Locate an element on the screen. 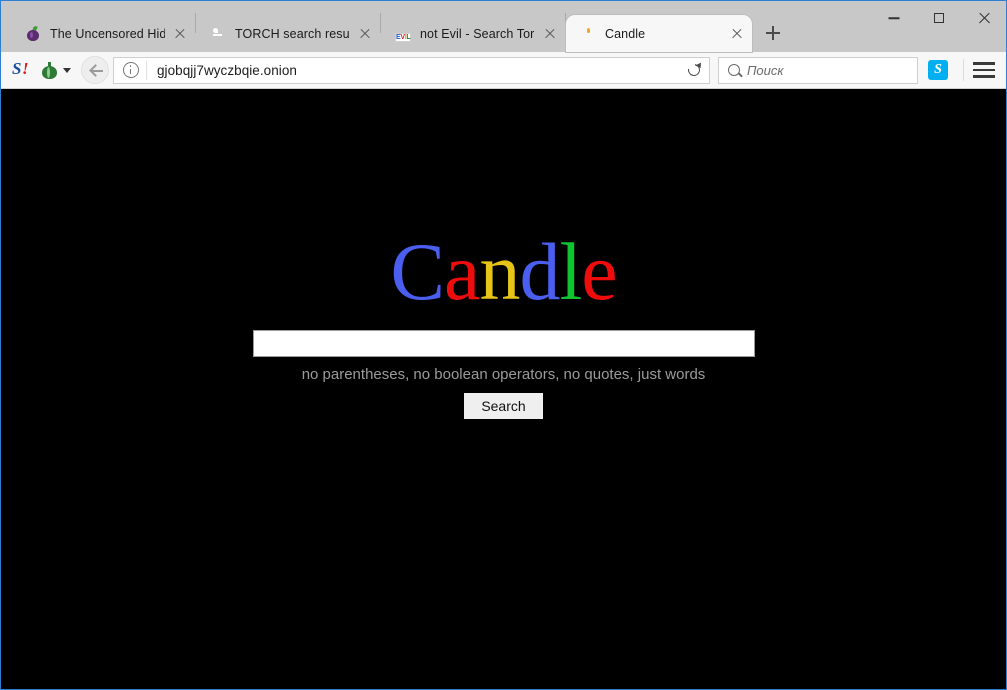  minimize-button is located at coordinates (893, 18).